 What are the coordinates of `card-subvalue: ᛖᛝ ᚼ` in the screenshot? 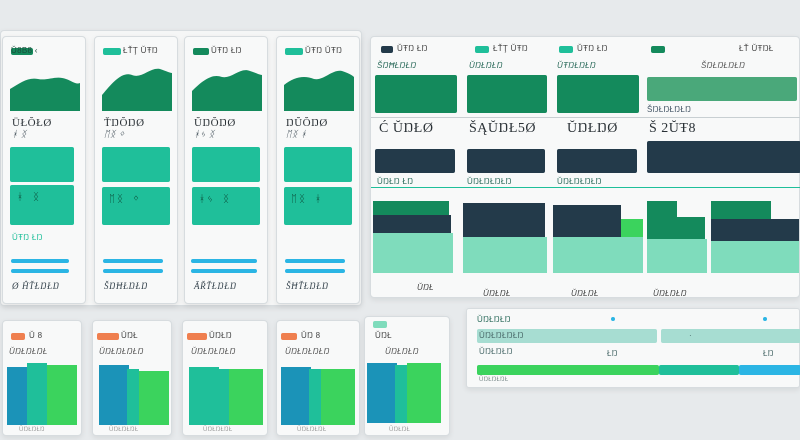 It's located at (296, 134).